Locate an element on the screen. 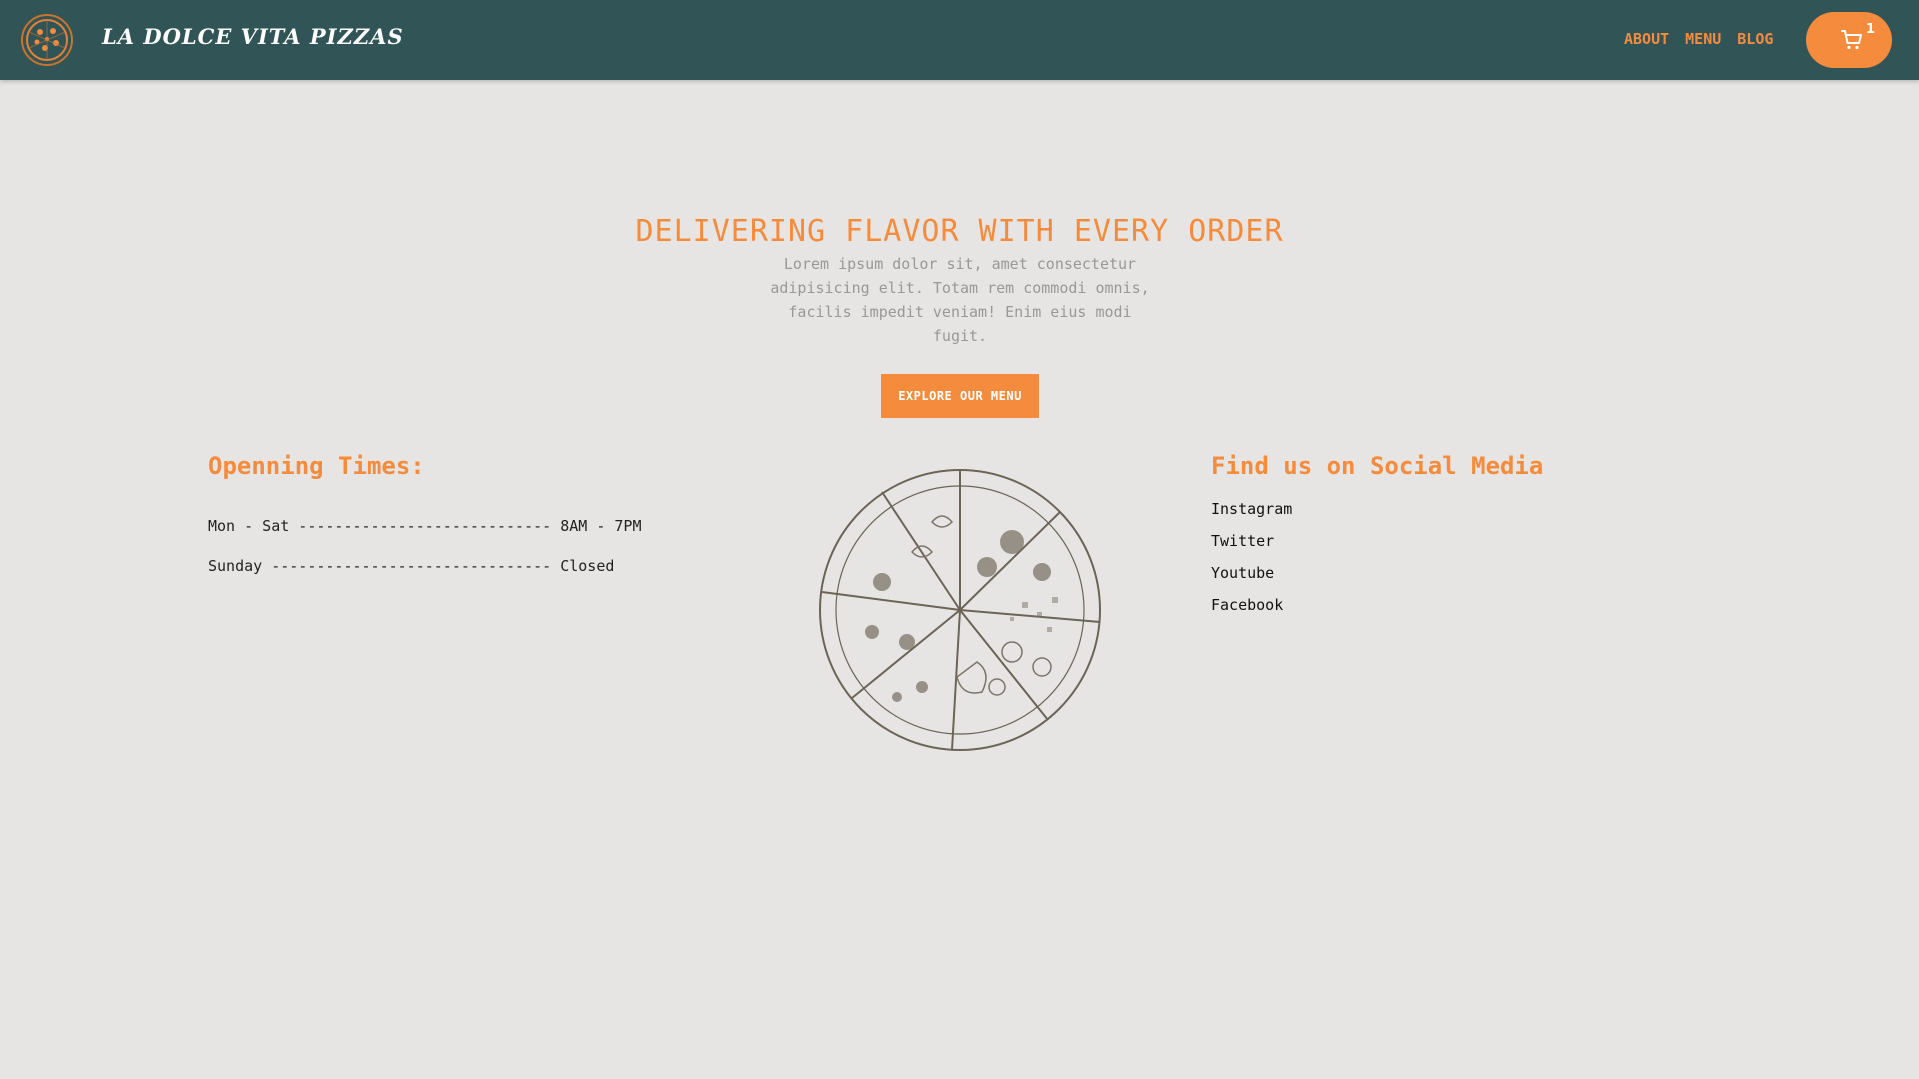 The image size is (1919, 1079). cart-button: 1 is located at coordinates (1849, 40).